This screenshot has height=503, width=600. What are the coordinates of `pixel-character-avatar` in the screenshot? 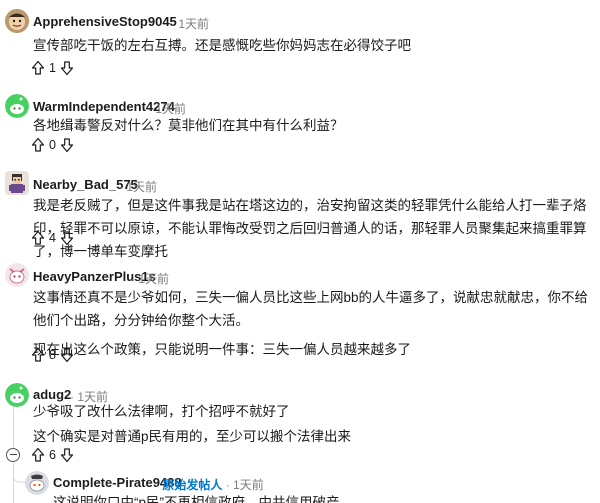 It's located at (17, 183).